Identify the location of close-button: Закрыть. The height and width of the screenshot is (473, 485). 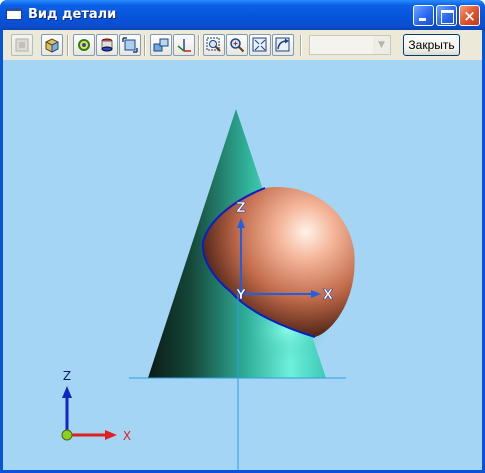
(431, 45).